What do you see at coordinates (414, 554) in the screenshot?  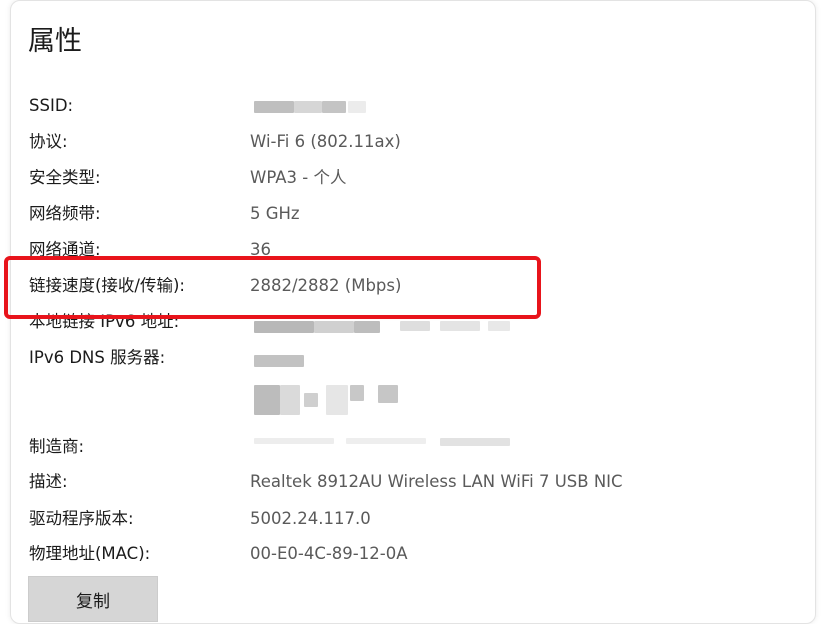 I see `property-row-mac-address: 物理地址(MAC): 00-E0-4C-89-12-0A` at bounding box center [414, 554].